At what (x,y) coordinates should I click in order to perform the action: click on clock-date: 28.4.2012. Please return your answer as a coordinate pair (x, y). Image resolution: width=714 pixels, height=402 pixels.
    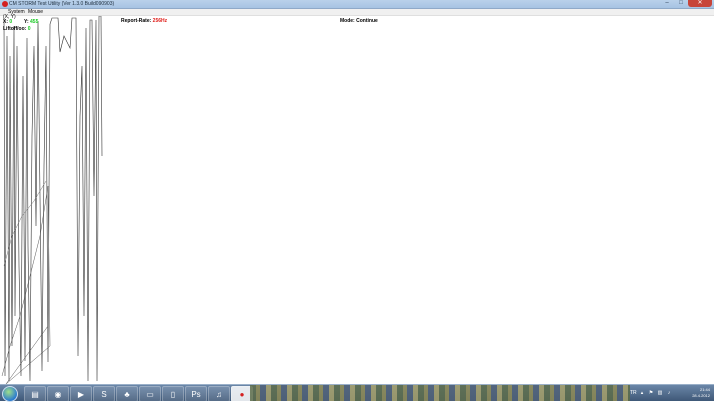
    Looking at the image, I should click on (701, 395).